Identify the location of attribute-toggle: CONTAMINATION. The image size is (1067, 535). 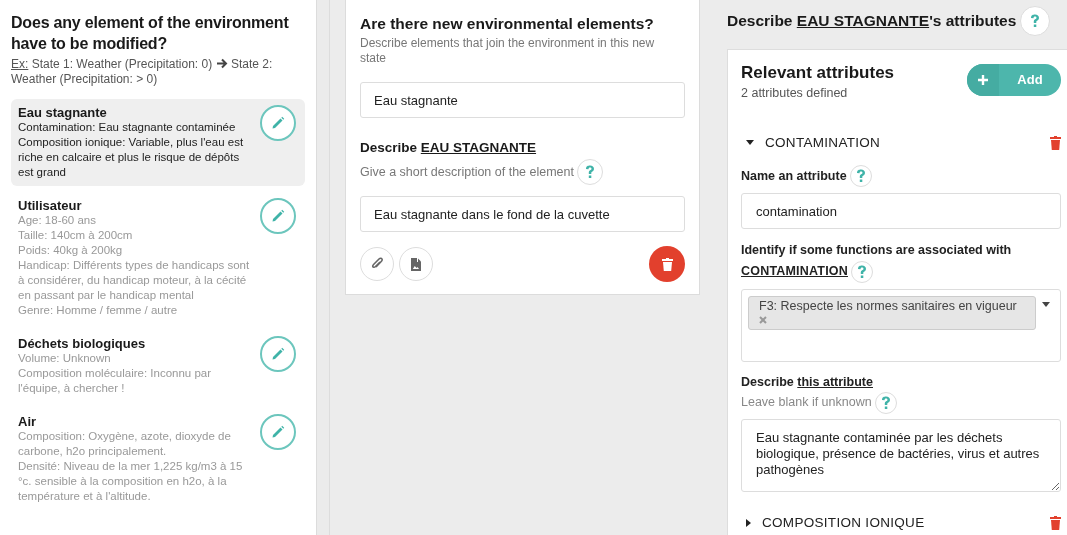
(811, 142).